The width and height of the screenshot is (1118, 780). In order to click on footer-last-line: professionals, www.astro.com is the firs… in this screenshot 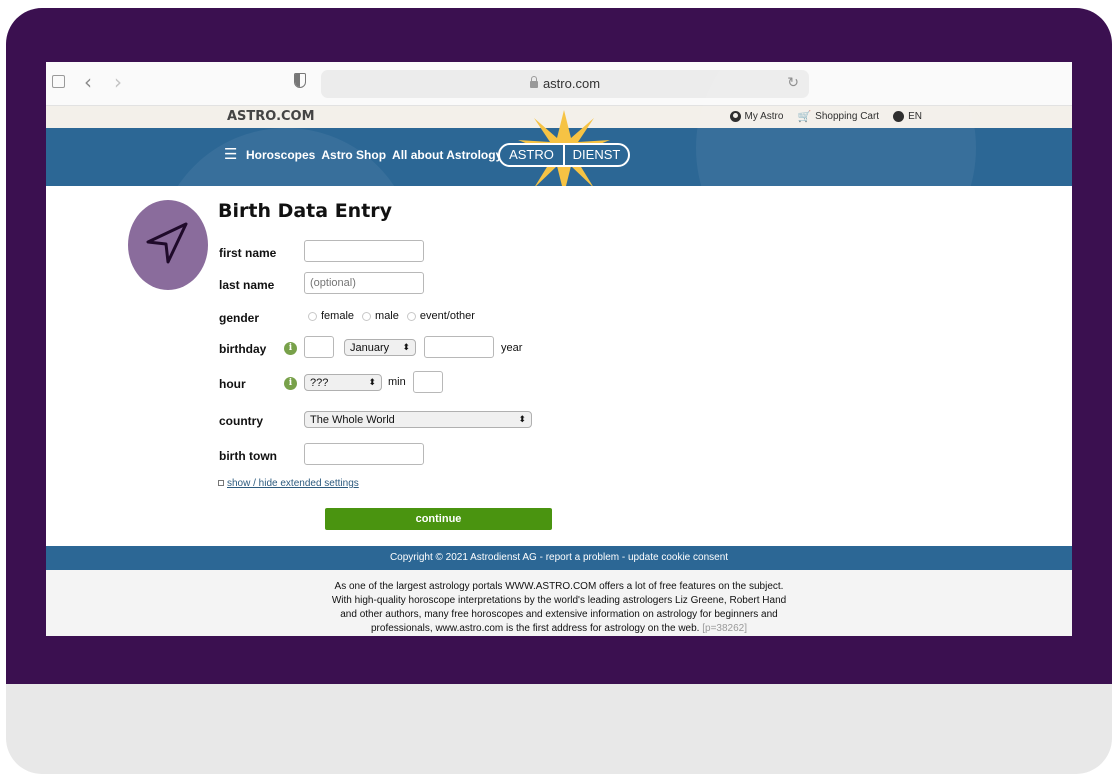, I will do `click(535, 628)`.